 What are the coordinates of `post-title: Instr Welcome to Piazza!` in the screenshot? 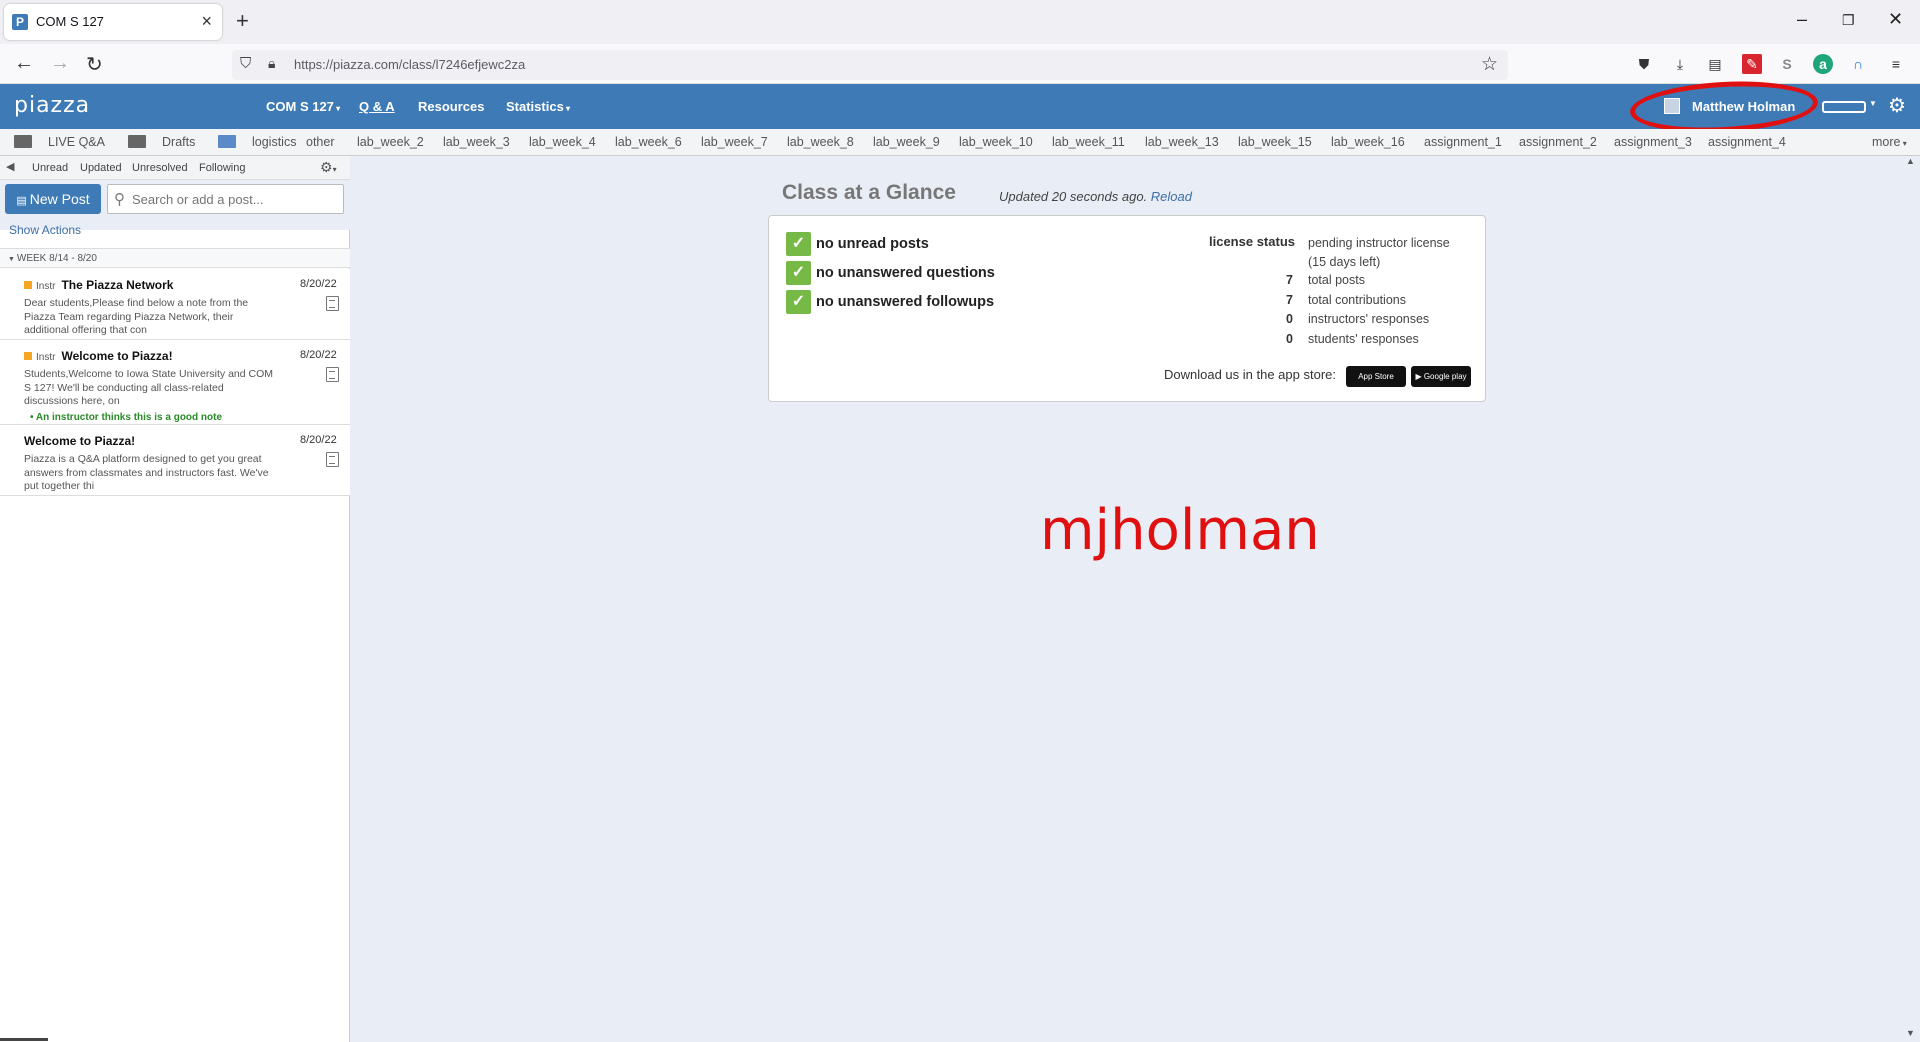 It's located at (98, 356).